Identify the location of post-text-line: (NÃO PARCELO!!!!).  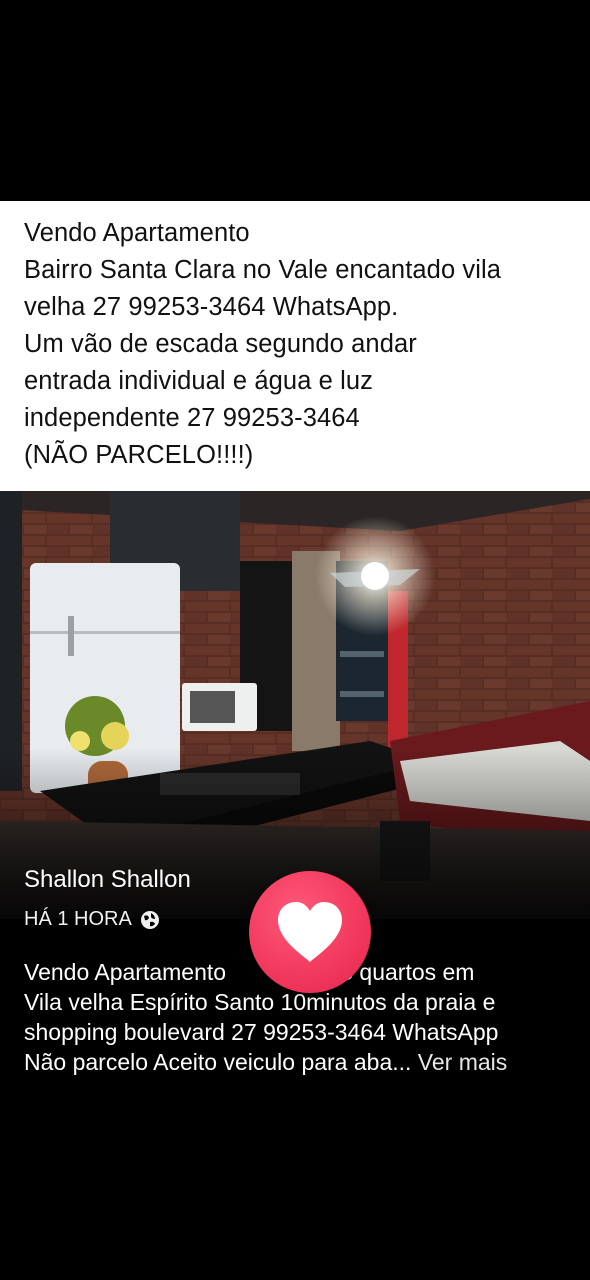
(139, 455).